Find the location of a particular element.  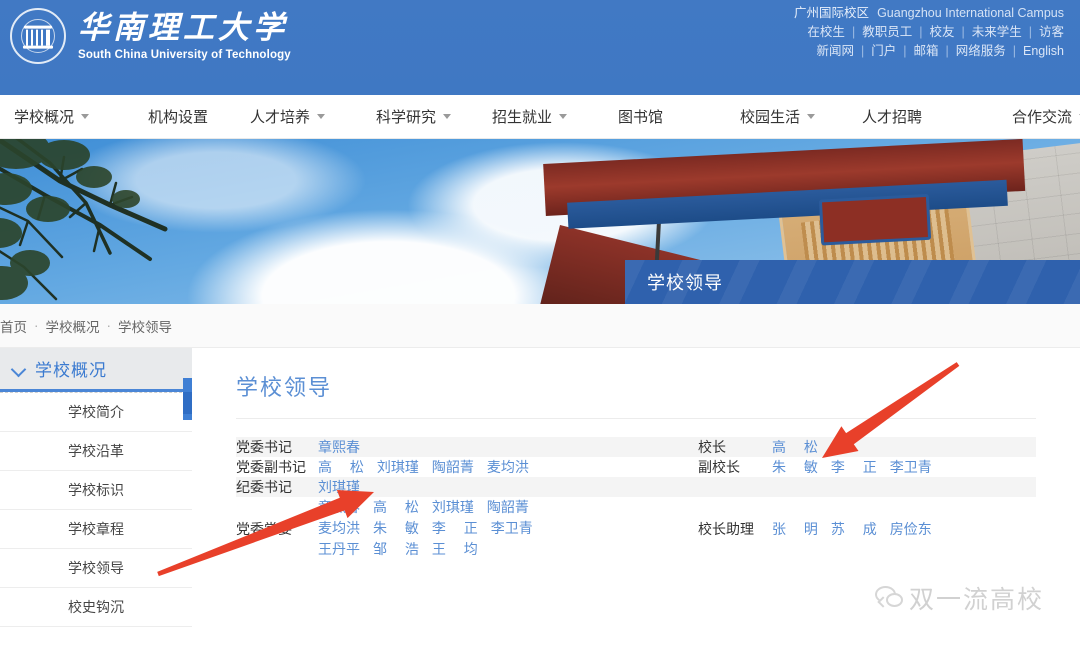

header-link-4: 未来学生 is located at coordinates (997, 32).